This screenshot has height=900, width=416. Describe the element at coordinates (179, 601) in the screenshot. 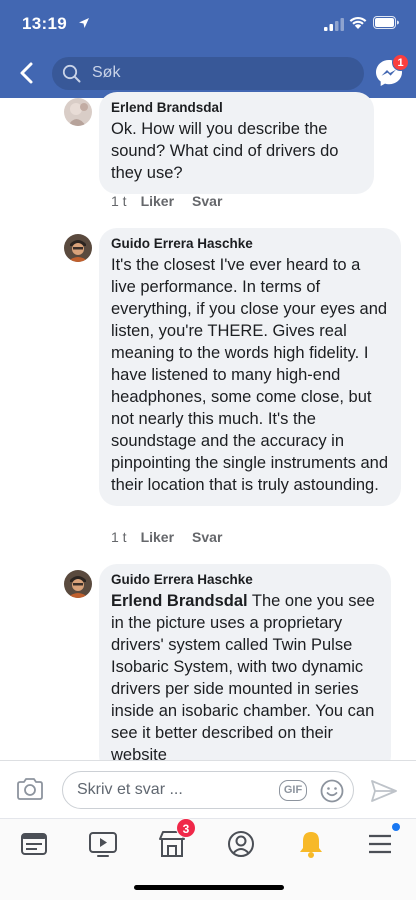

I see `mention-link: Erlend Brandsdal` at that location.